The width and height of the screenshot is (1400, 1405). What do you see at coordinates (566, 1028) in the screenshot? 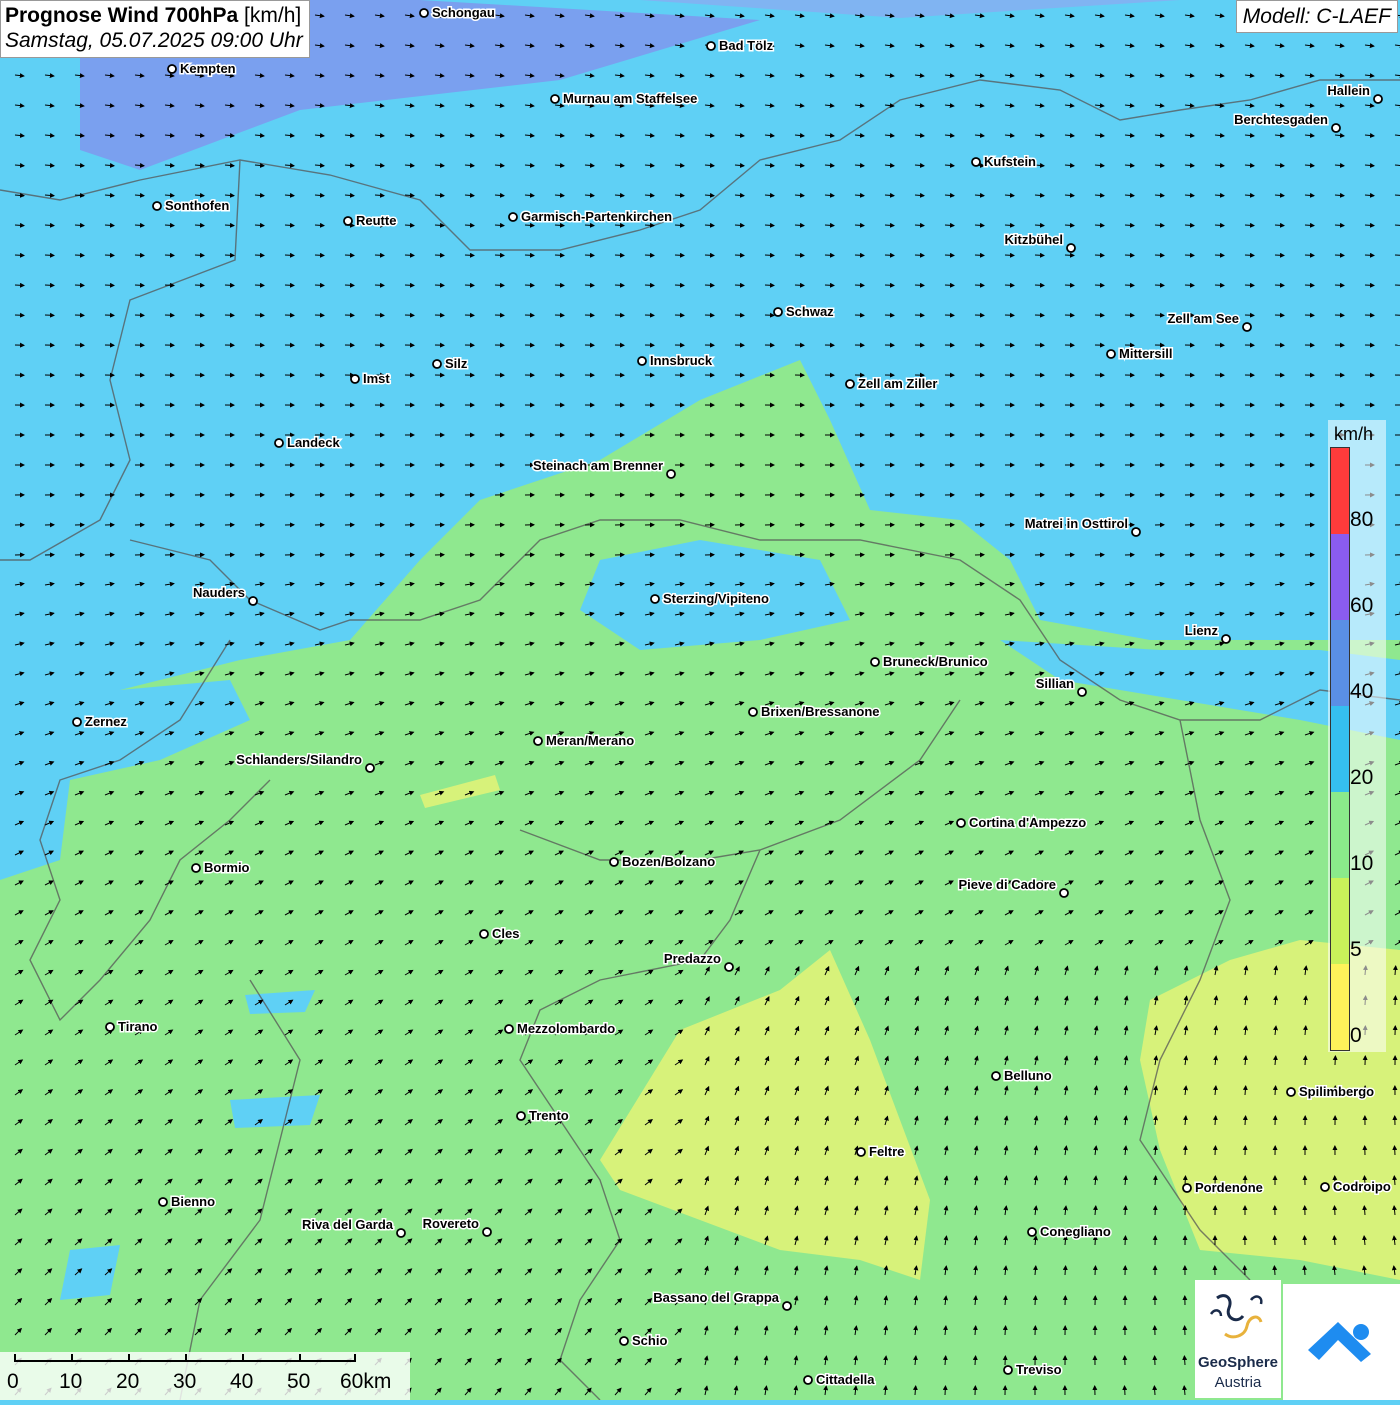
I see `city-label: Mezzolombardo` at bounding box center [566, 1028].